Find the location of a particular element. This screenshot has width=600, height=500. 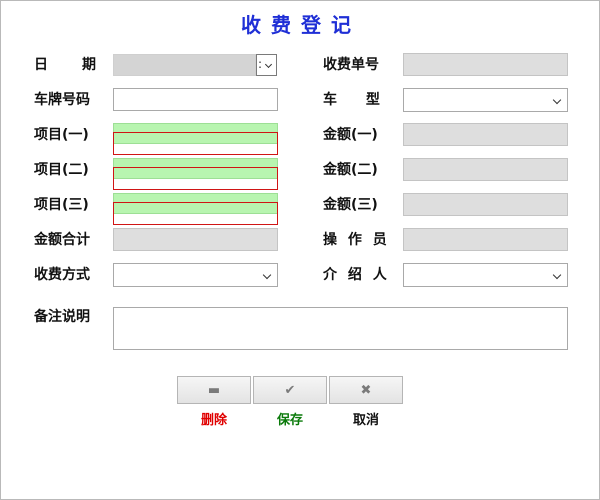

minus-icon: ▬ is located at coordinates (214, 390).